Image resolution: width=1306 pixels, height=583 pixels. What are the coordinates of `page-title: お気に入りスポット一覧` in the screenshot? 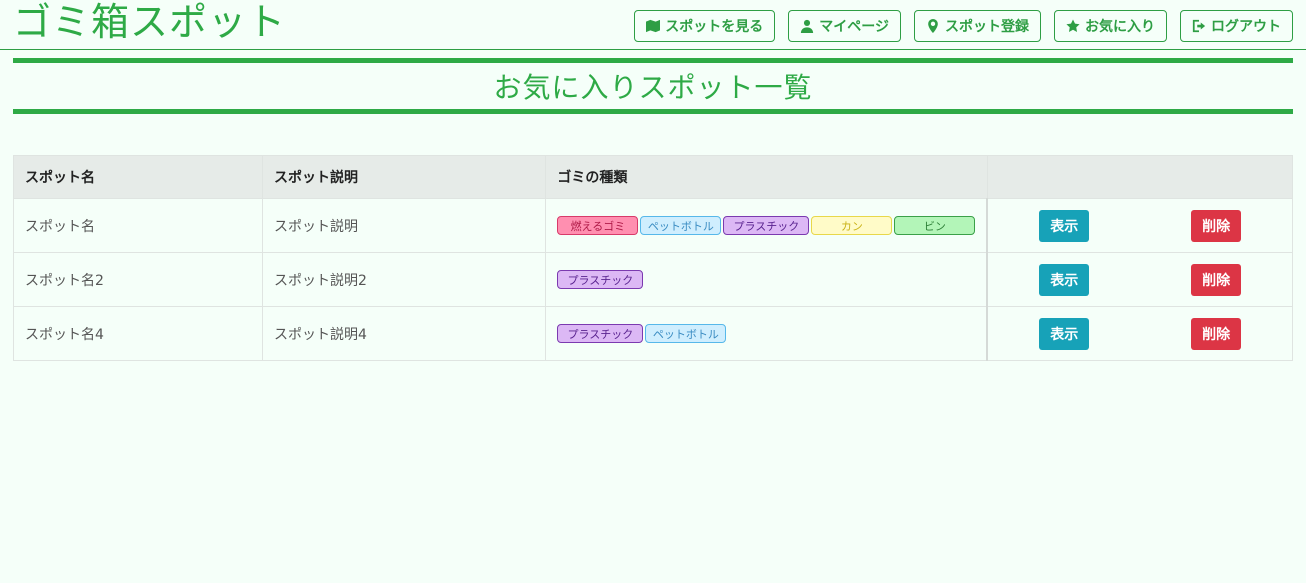 It's located at (653, 87).